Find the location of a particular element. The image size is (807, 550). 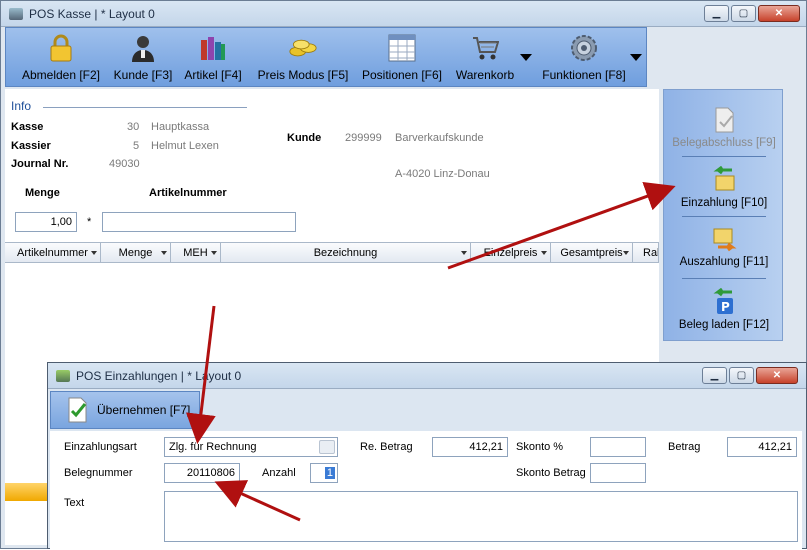

dialog-minimize-button: ▁ is located at coordinates (714, 375).